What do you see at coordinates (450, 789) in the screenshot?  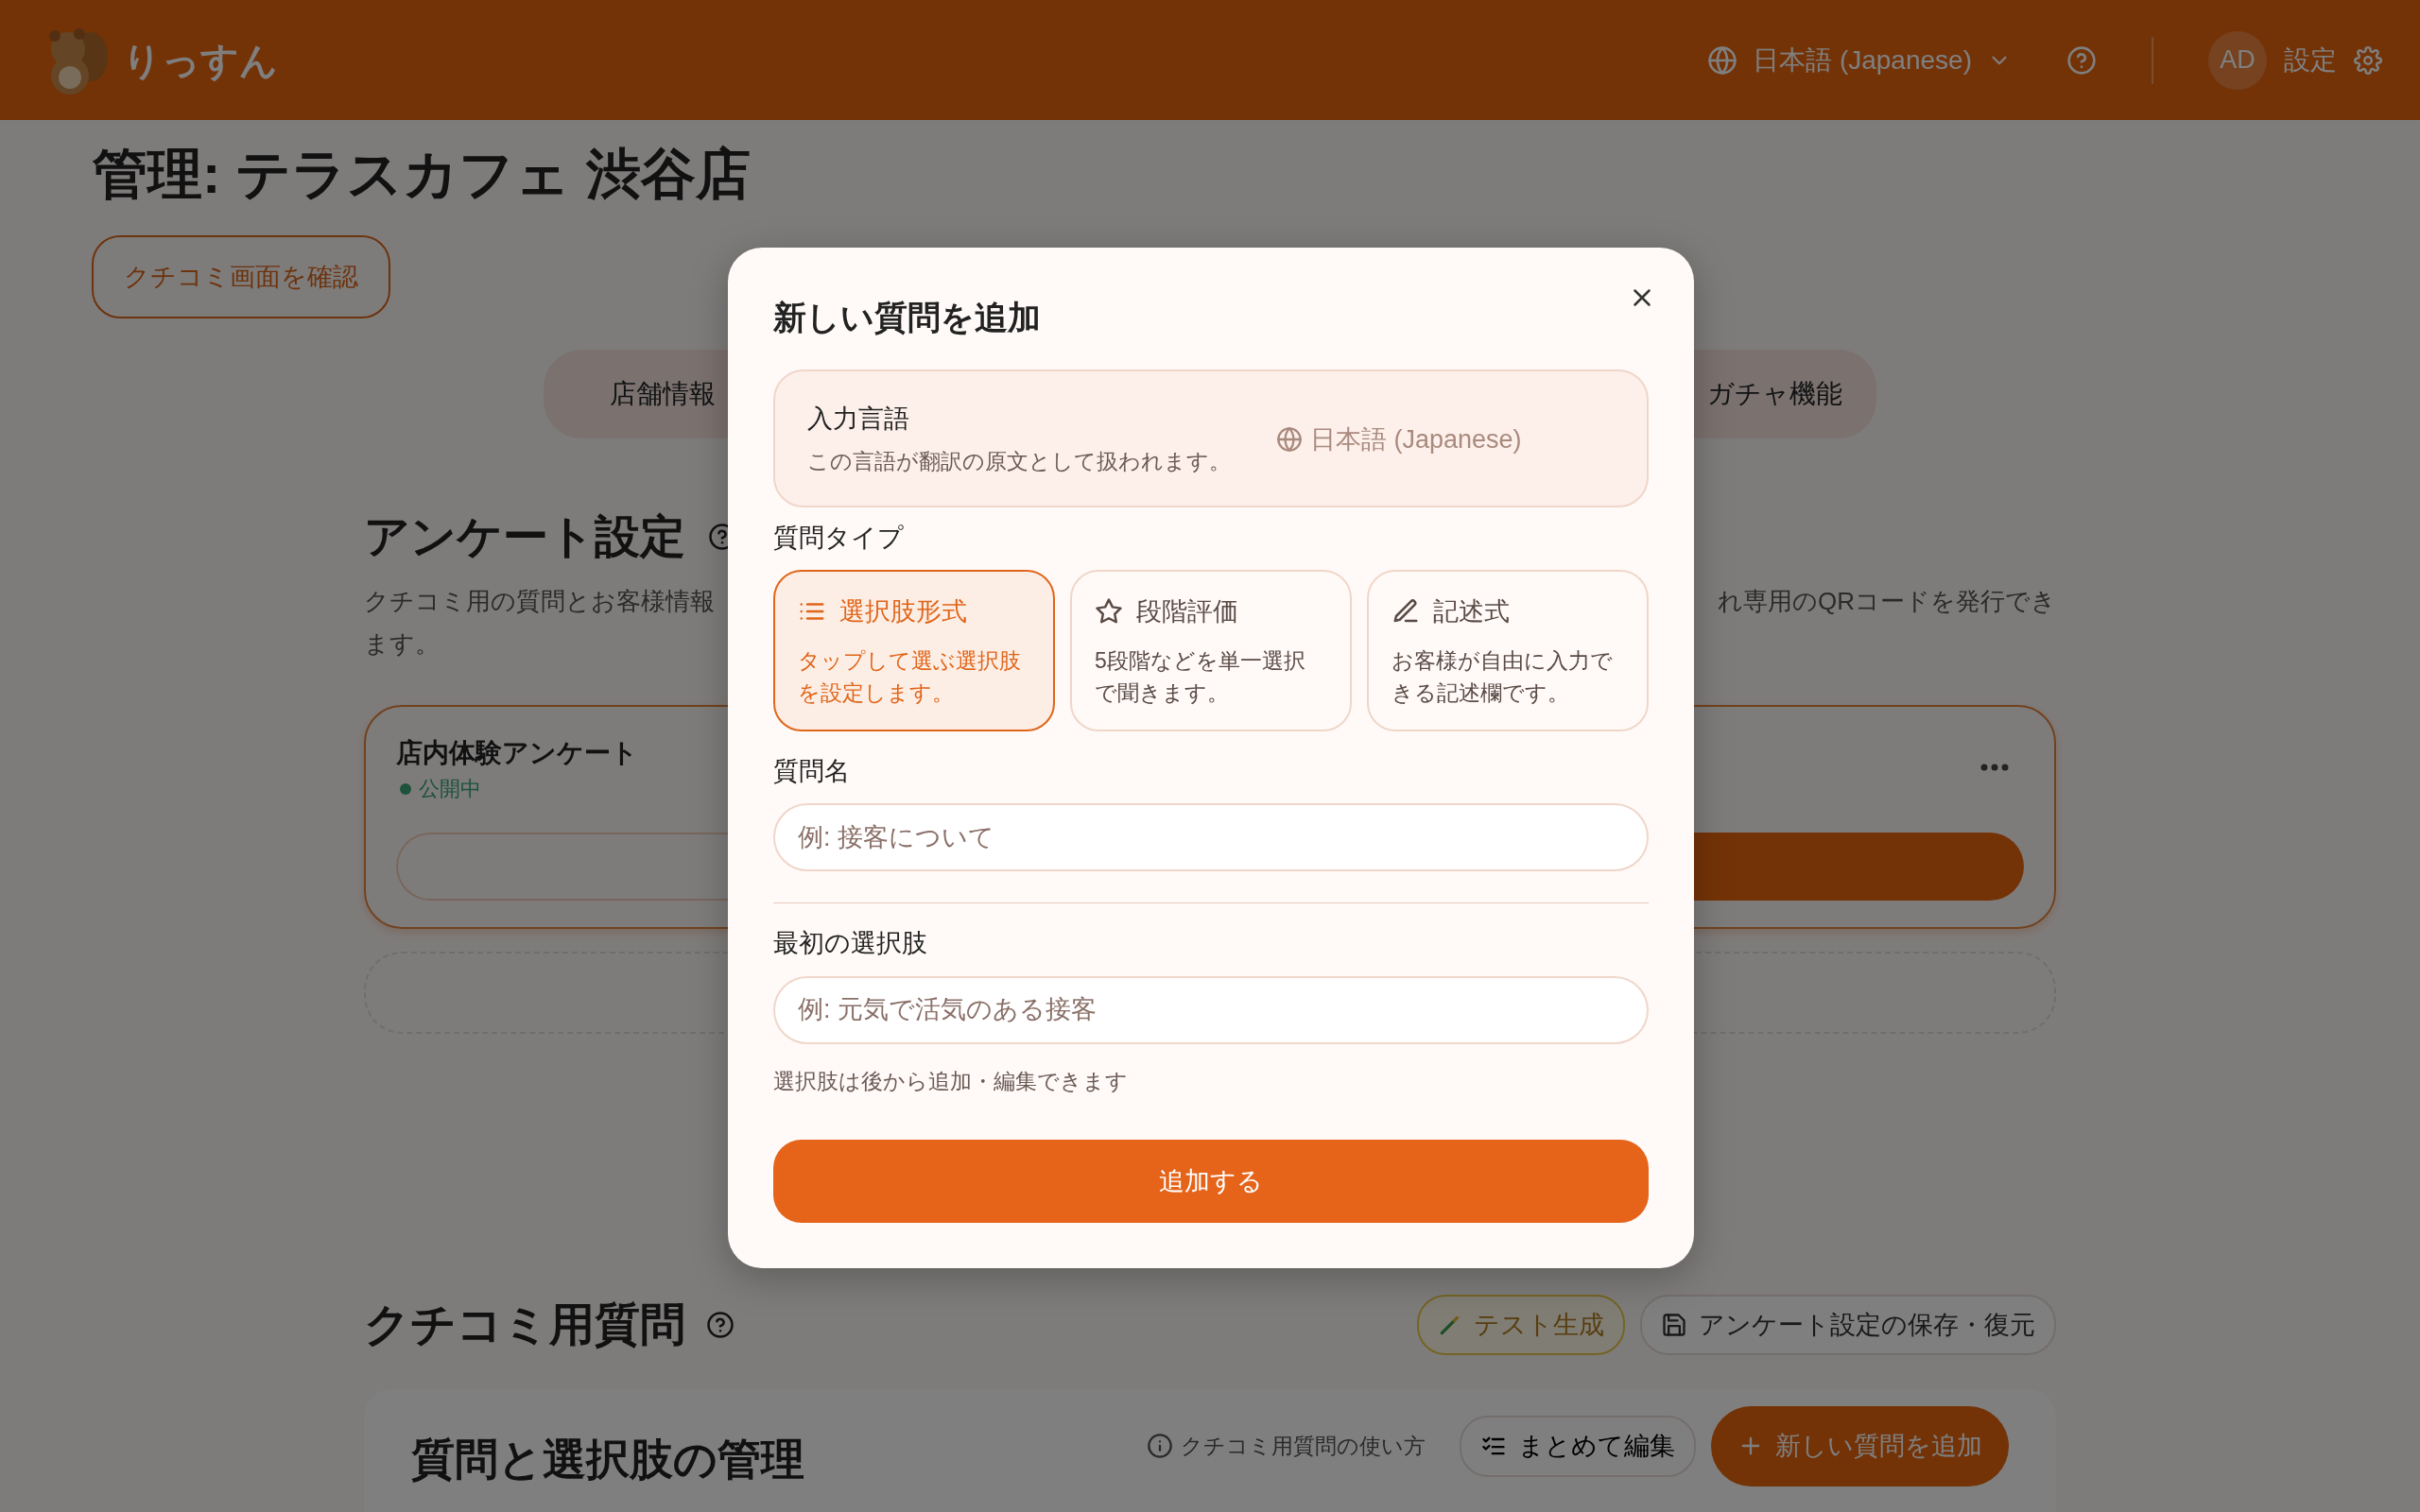 I see `status-label: 公開中` at bounding box center [450, 789].